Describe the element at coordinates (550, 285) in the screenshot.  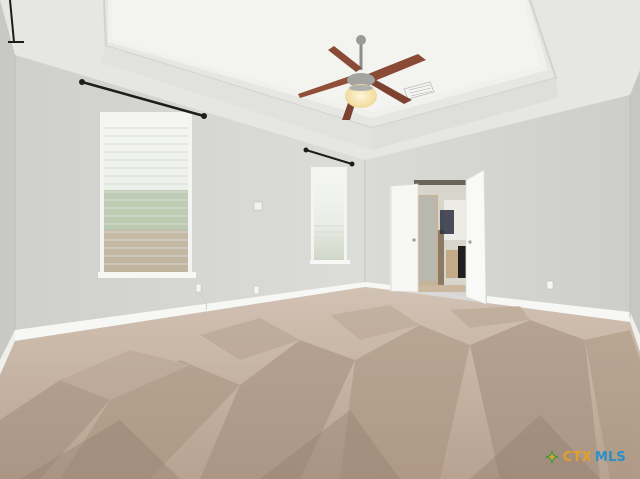
I see `outlet-right` at that location.